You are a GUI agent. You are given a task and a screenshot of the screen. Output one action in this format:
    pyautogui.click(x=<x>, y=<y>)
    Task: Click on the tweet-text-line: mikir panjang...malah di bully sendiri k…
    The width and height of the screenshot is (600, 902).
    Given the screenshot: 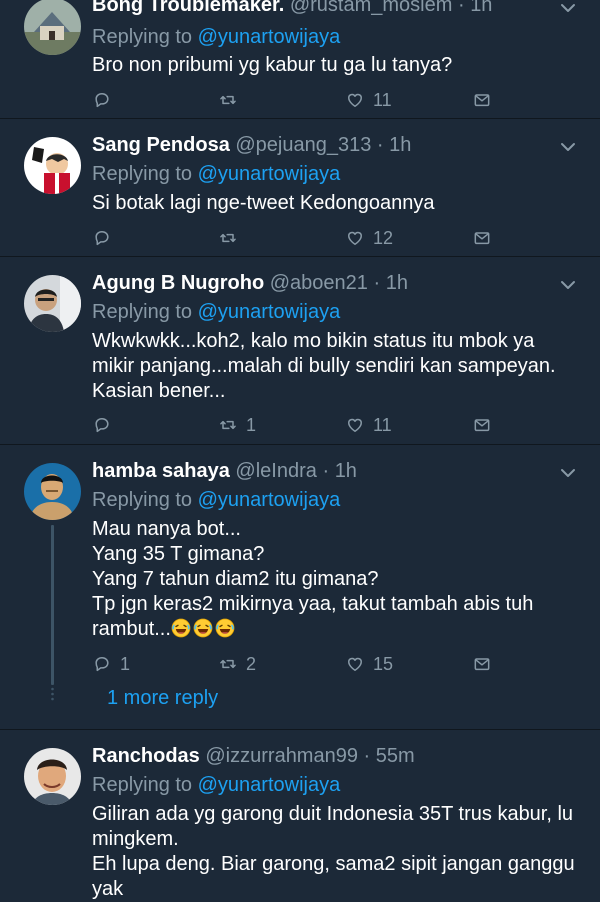 What is the action you would take?
    pyautogui.click(x=324, y=366)
    